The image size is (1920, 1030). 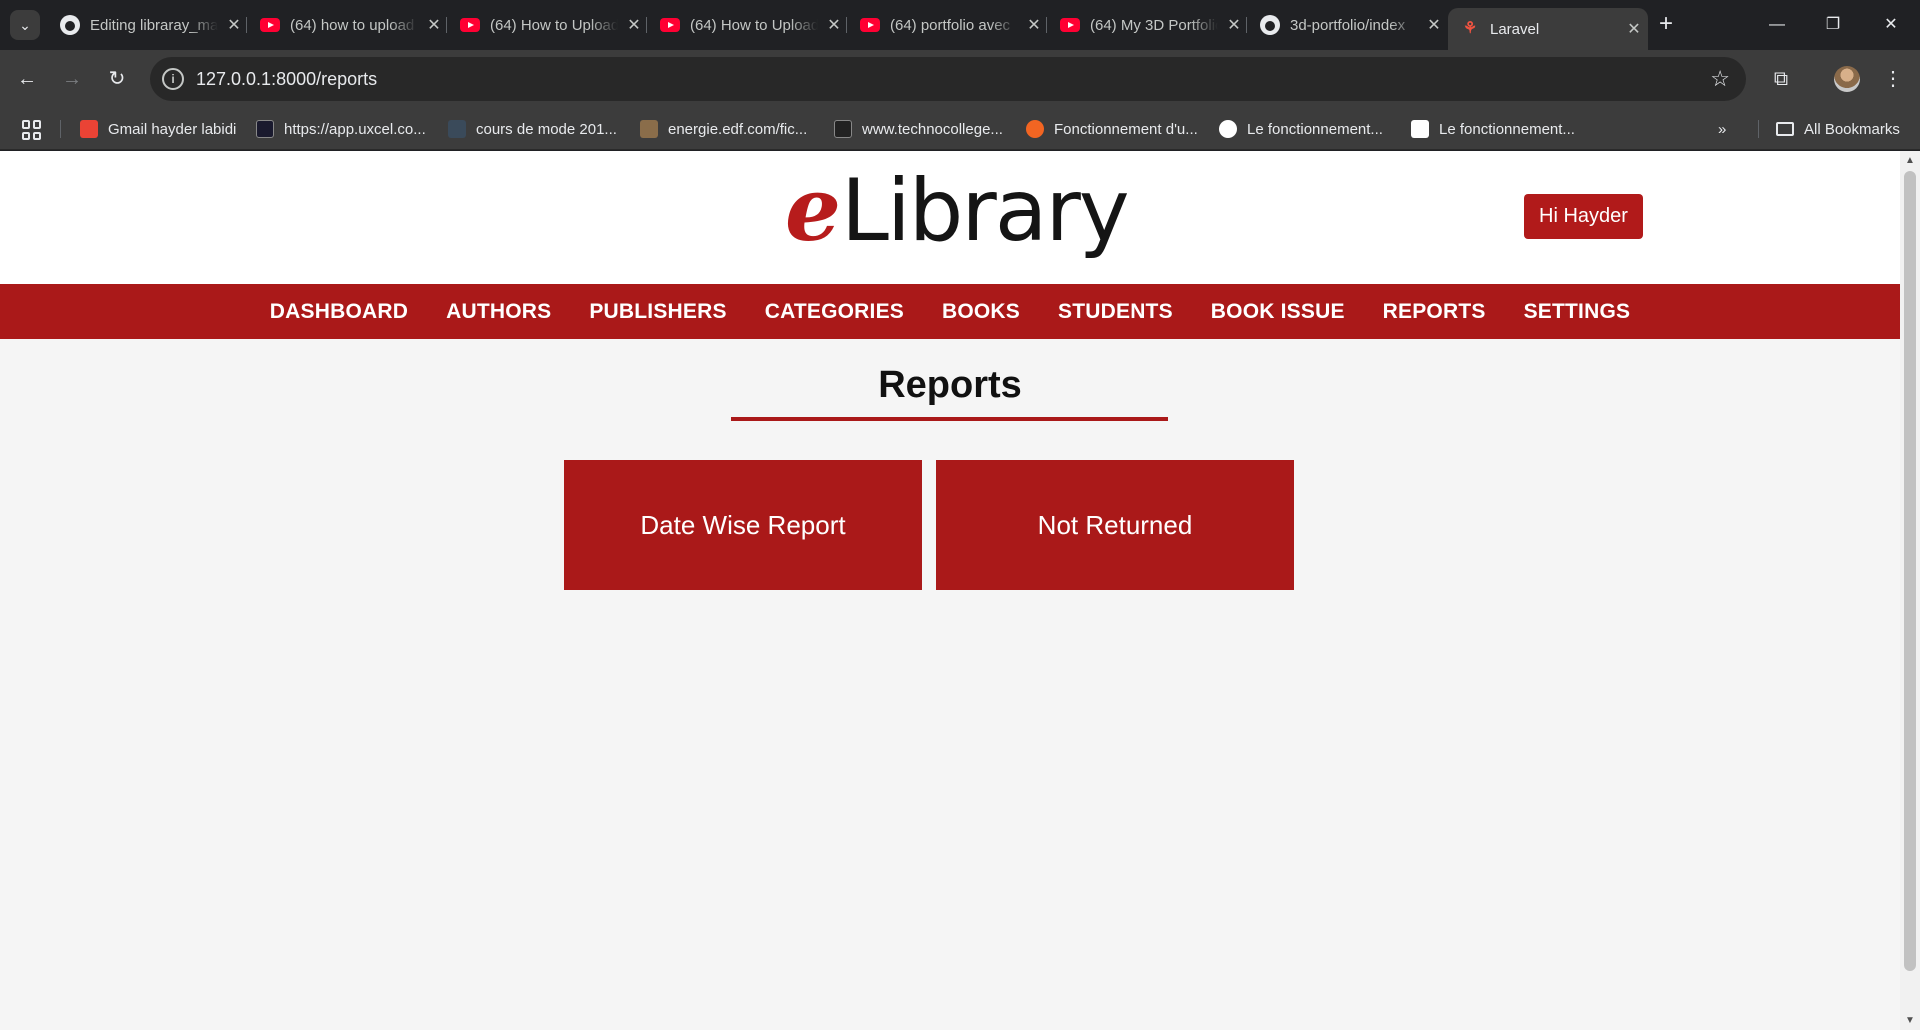 What do you see at coordinates (834, 312) in the screenshot?
I see `nav-categories: CATEGORIES` at bounding box center [834, 312].